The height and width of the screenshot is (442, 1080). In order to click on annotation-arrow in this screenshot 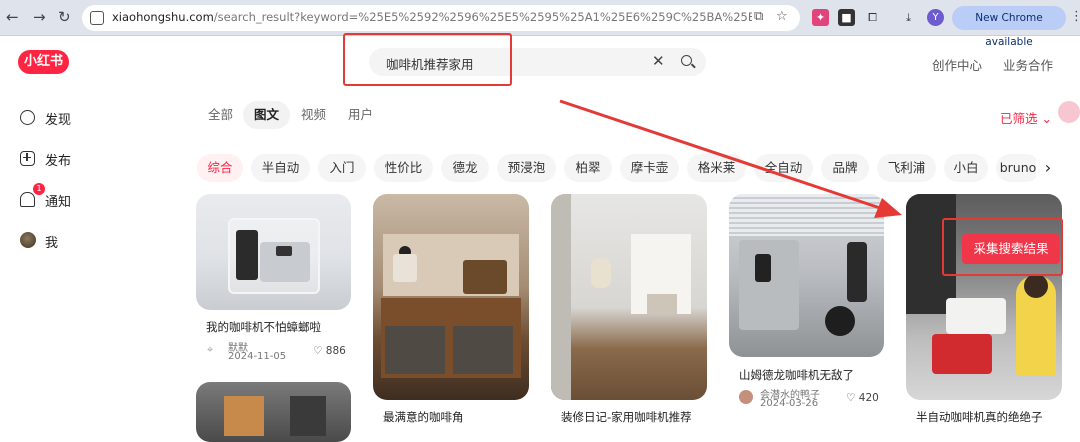, I will do `click(730, 158)`.